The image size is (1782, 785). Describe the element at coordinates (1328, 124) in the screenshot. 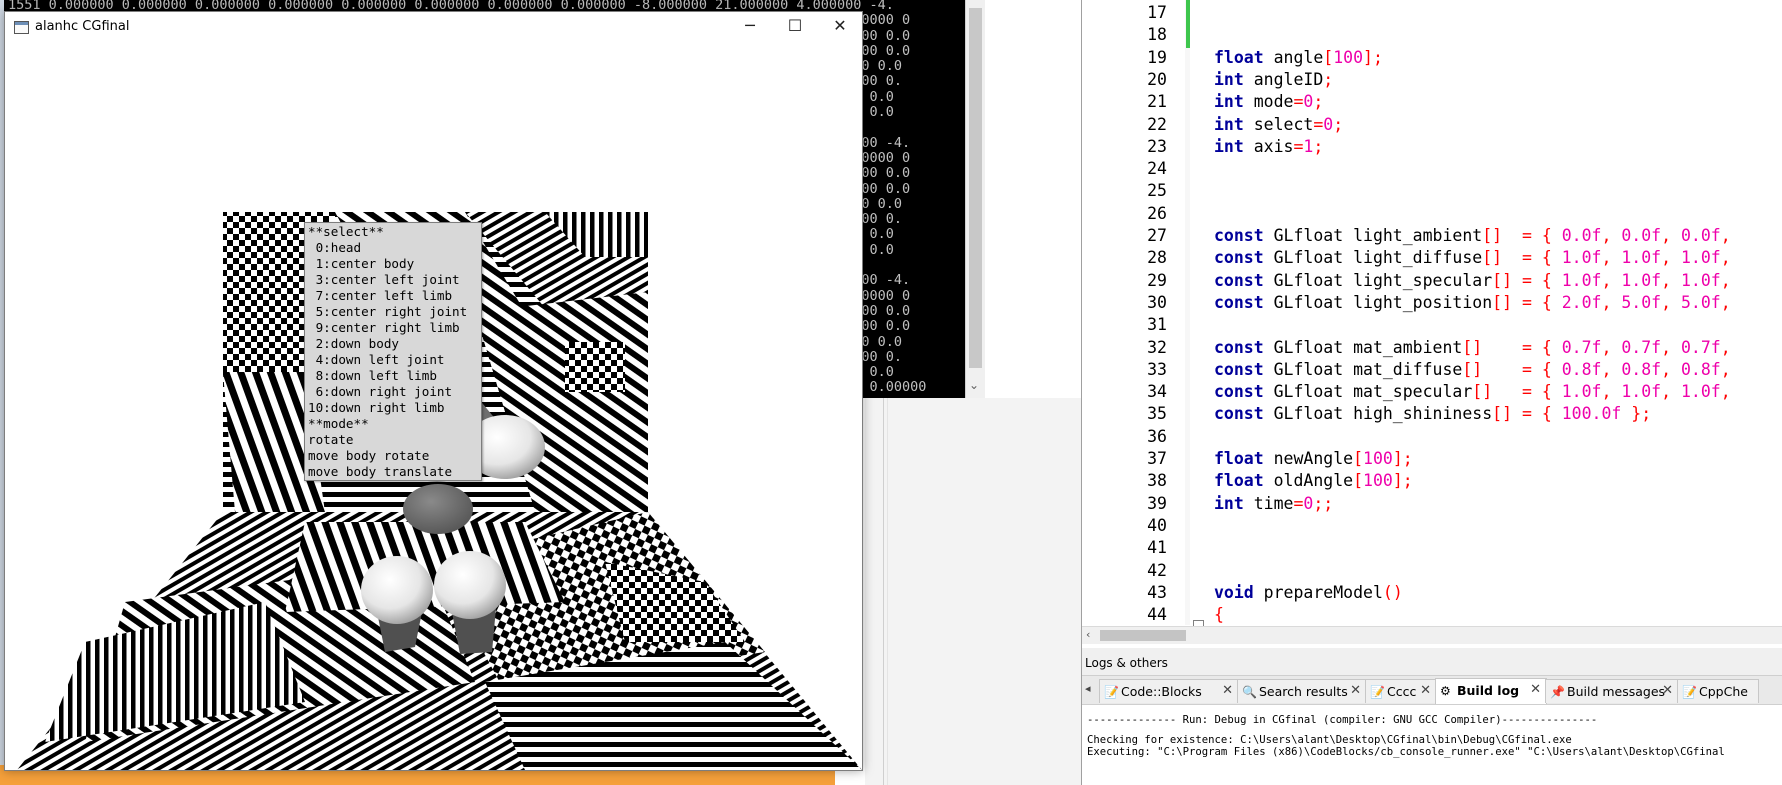

I see `code-token: 0` at that location.